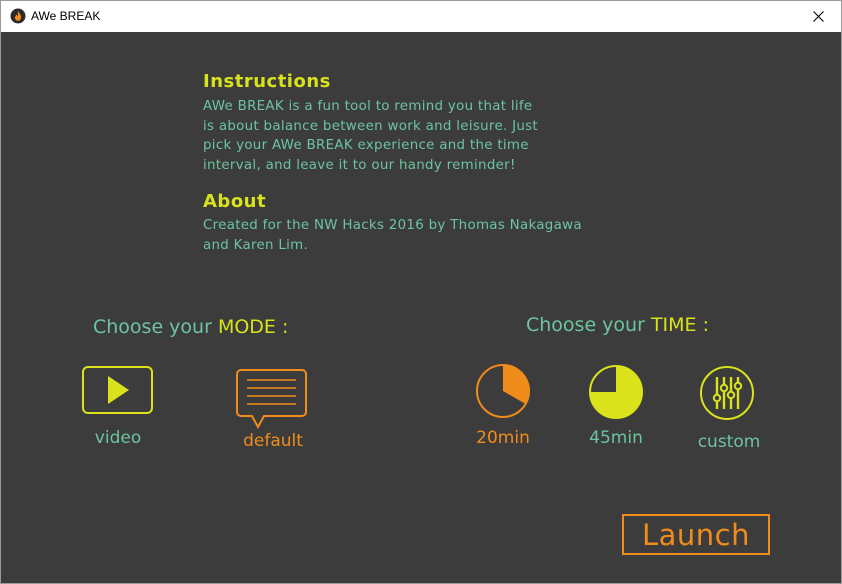  Describe the element at coordinates (118, 438) in the screenshot. I see `mode-video-label: video` at that location.